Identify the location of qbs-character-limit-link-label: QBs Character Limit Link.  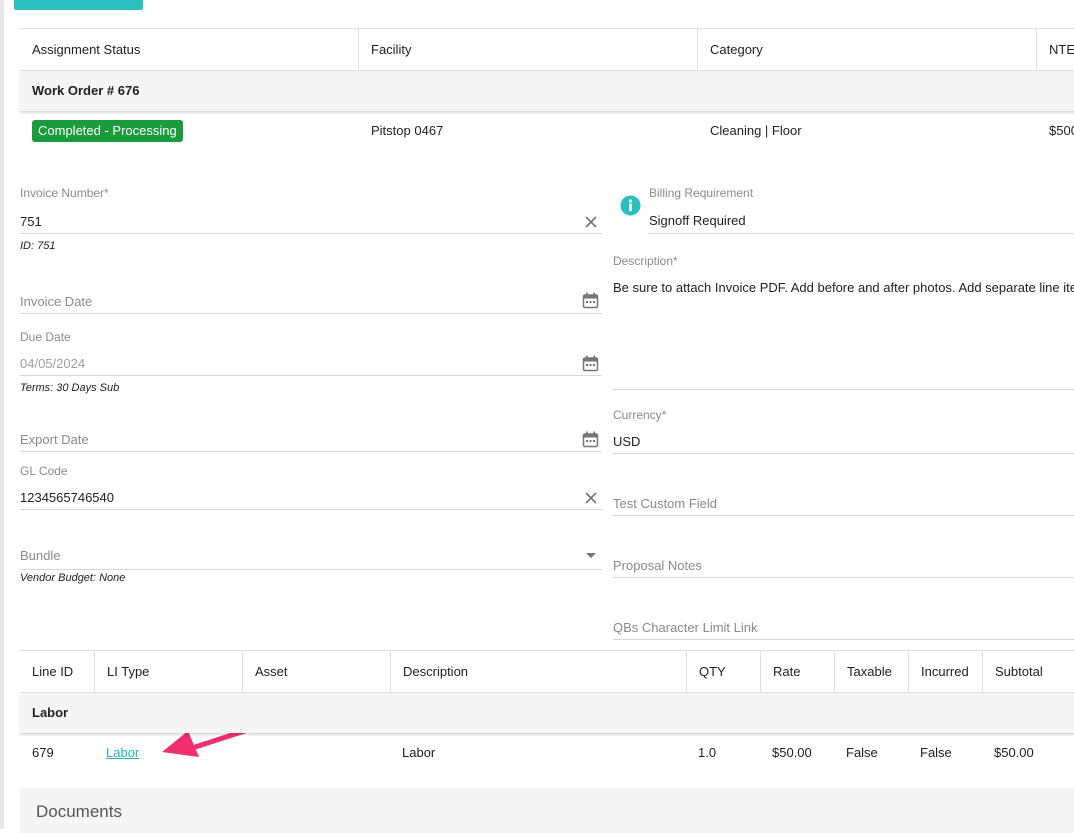
(685, 627).